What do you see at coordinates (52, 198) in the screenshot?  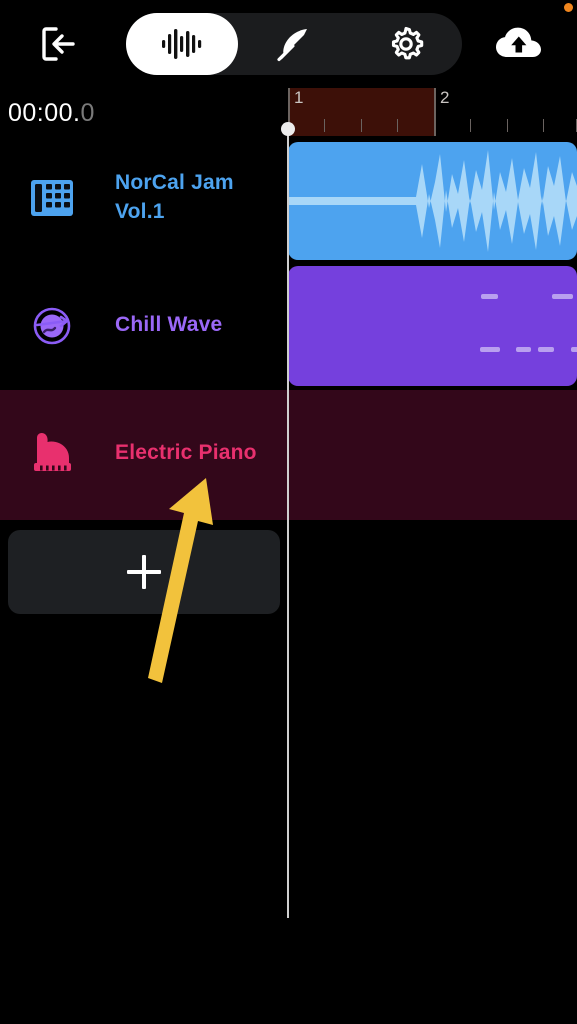 I see `sampler-grid-icon` at bounding box center [52, 198].